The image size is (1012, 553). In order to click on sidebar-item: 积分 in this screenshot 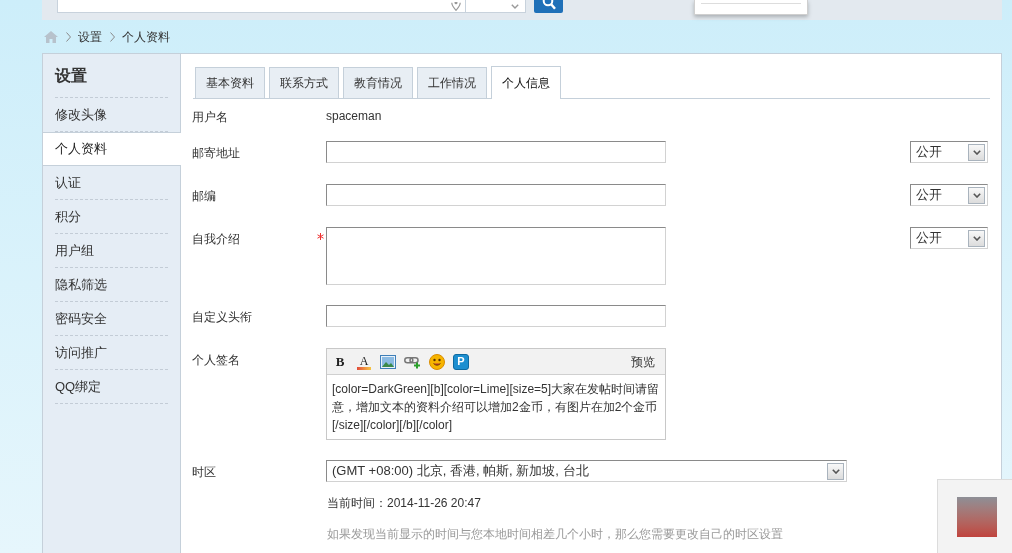, I will do `click(68, 216)`.